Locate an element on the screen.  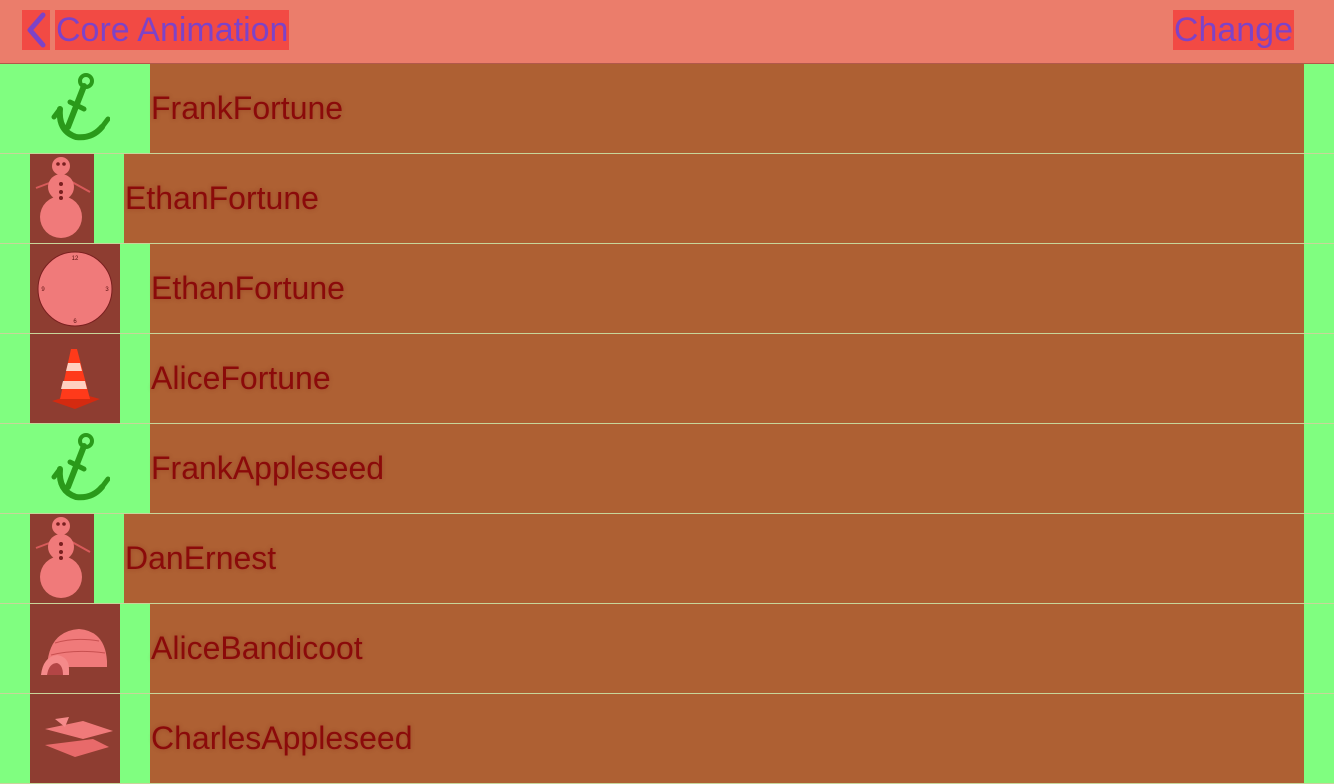
table-row: EthanFortune is located at coordinates (667, 199).